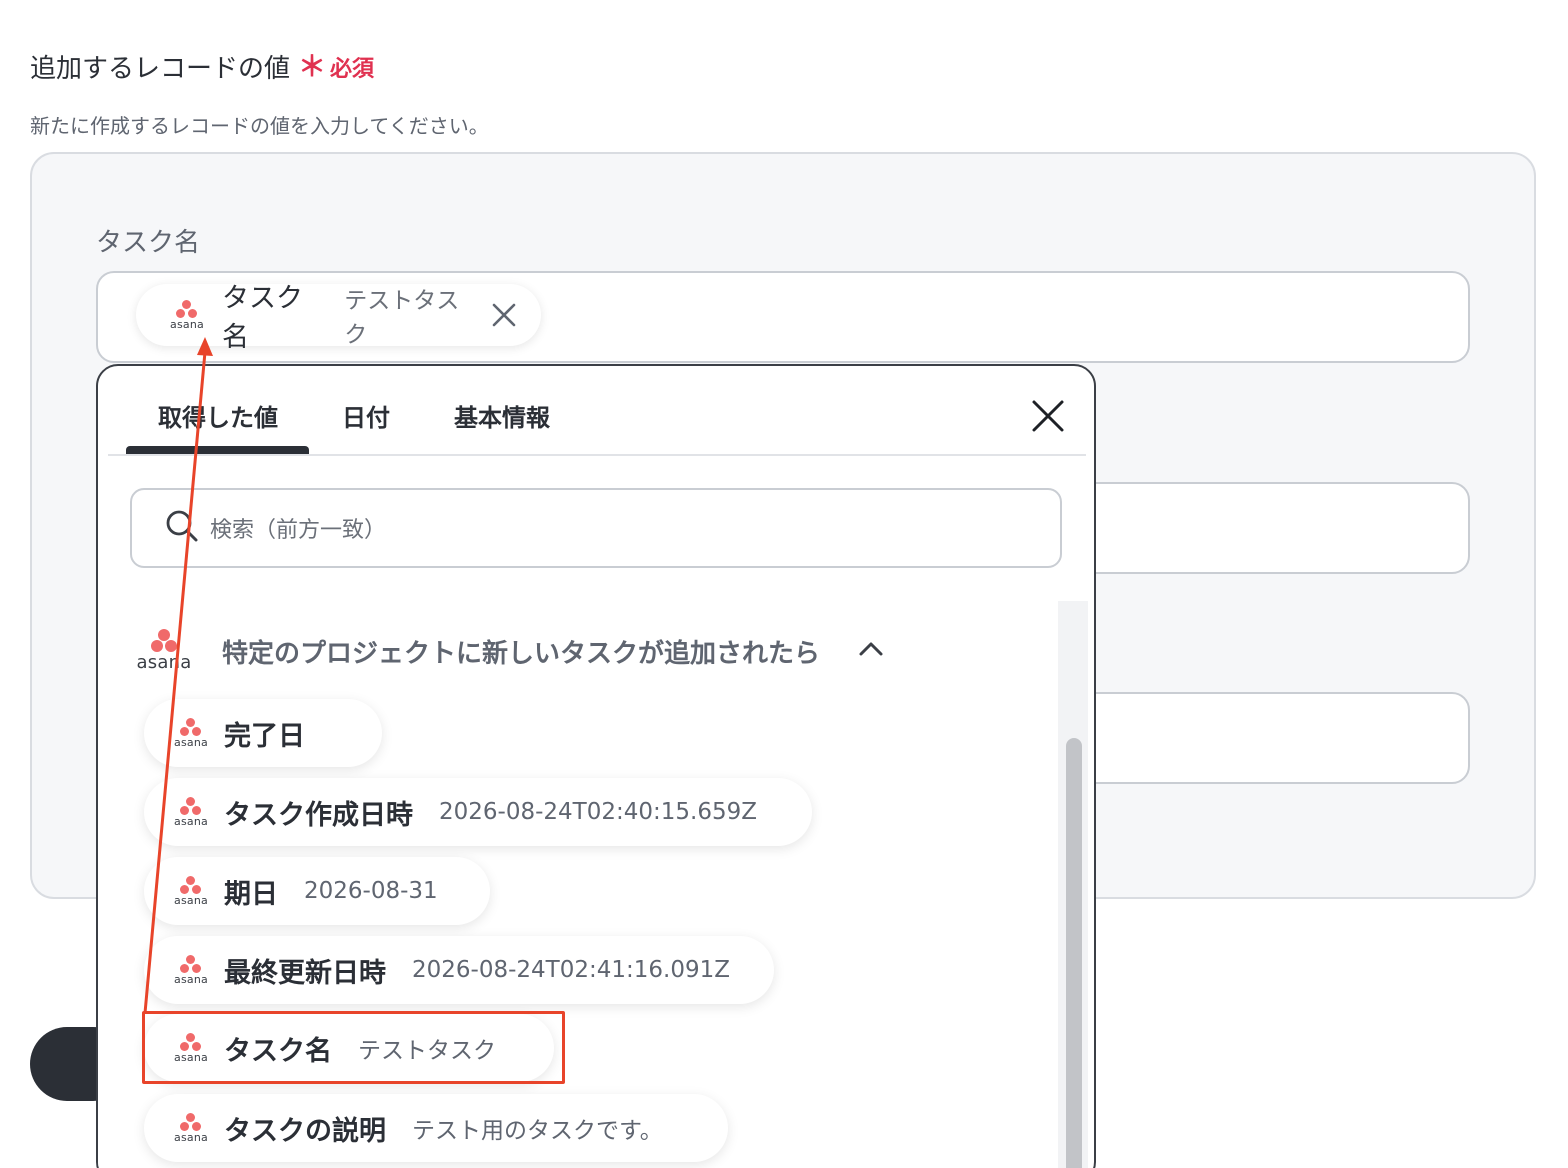 This screenshot has width=1568, height=1168. I want to click on list-item: asana 完了日, so click(263, 733).